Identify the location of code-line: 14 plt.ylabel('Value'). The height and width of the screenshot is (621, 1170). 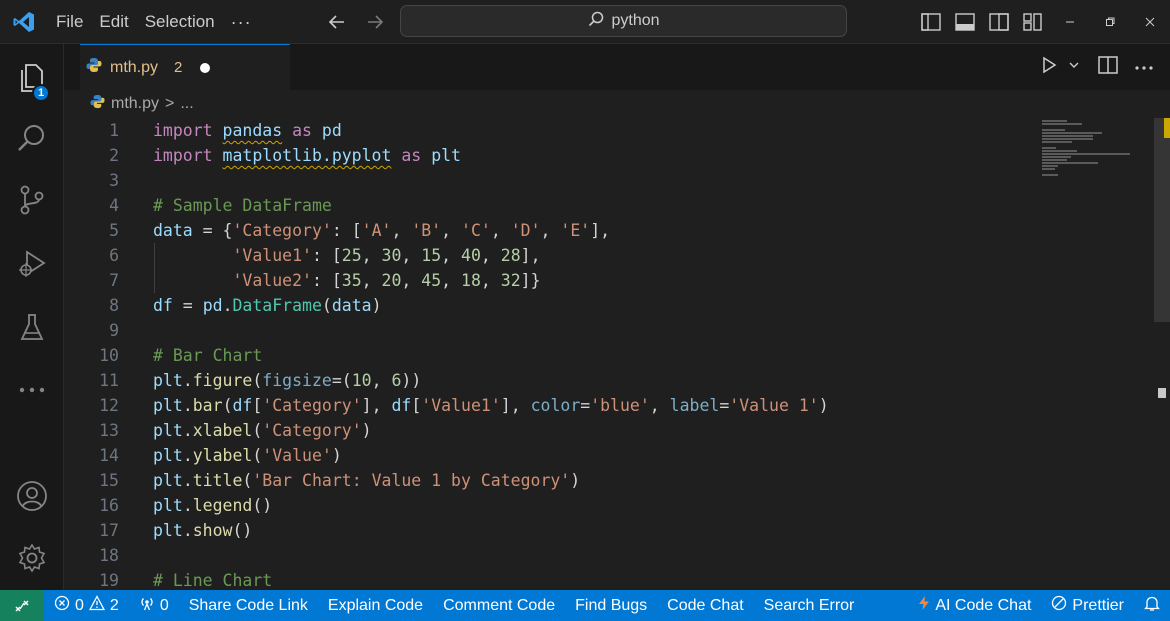
(544, 455).